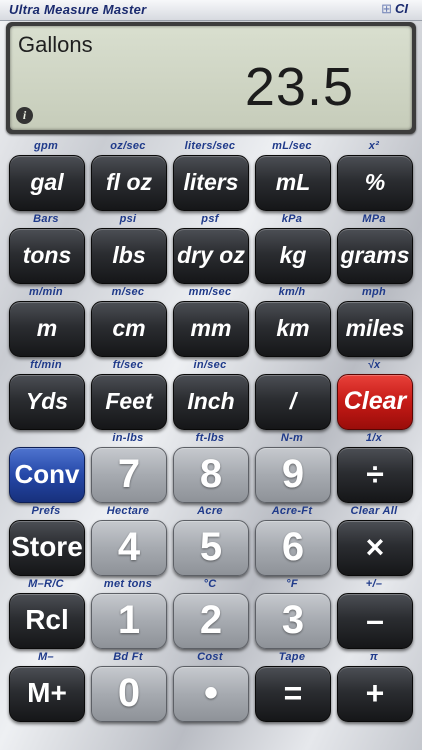 The height and width of the screenshot is (750, 422). I want to click on five-button: 5, so click(211, 548).